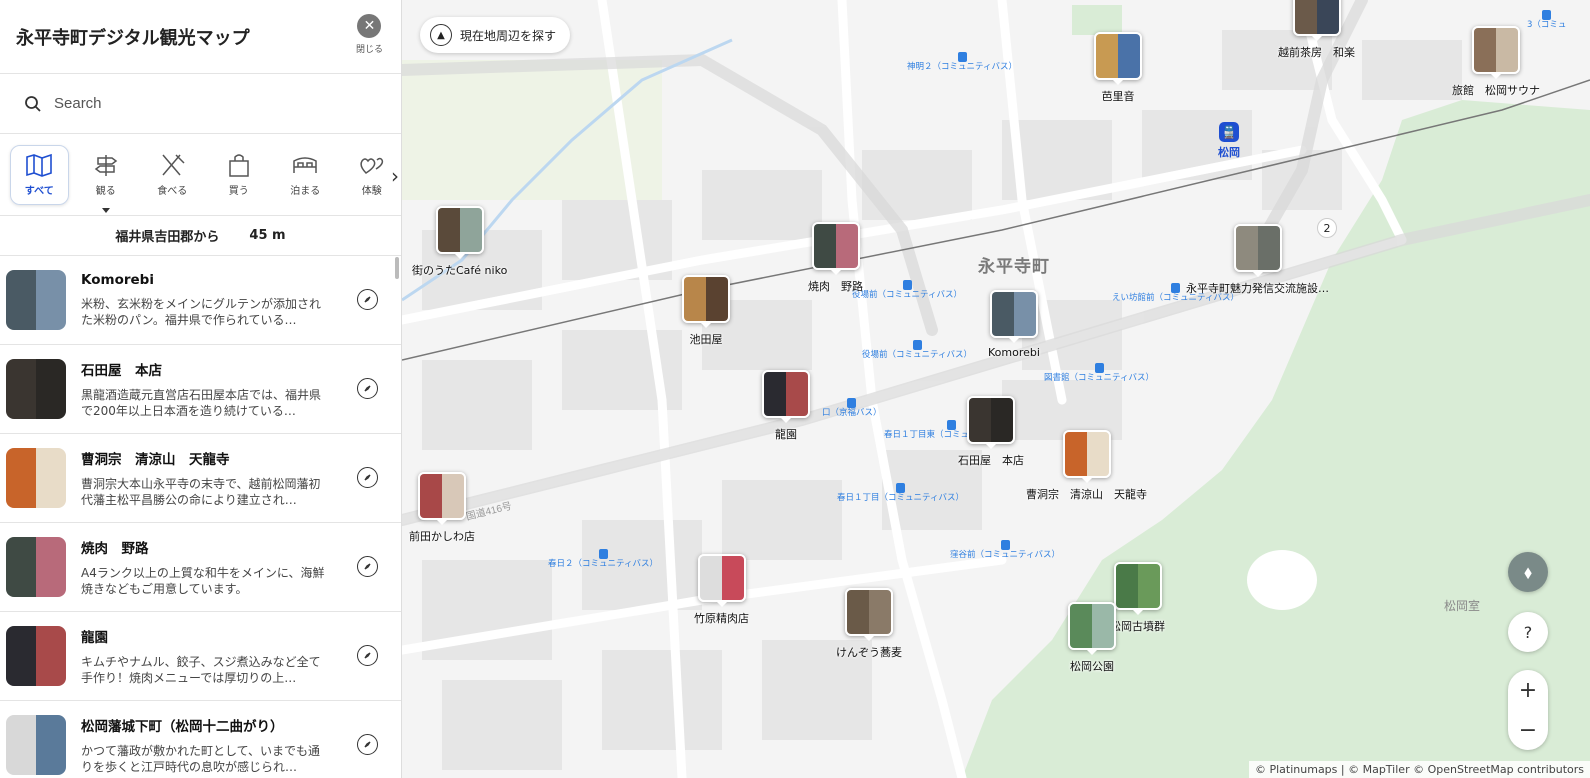 The height and width of the screenshot is (778, 1590). I want to click on close-button: ✕ 閉じる, so click(369, 34).